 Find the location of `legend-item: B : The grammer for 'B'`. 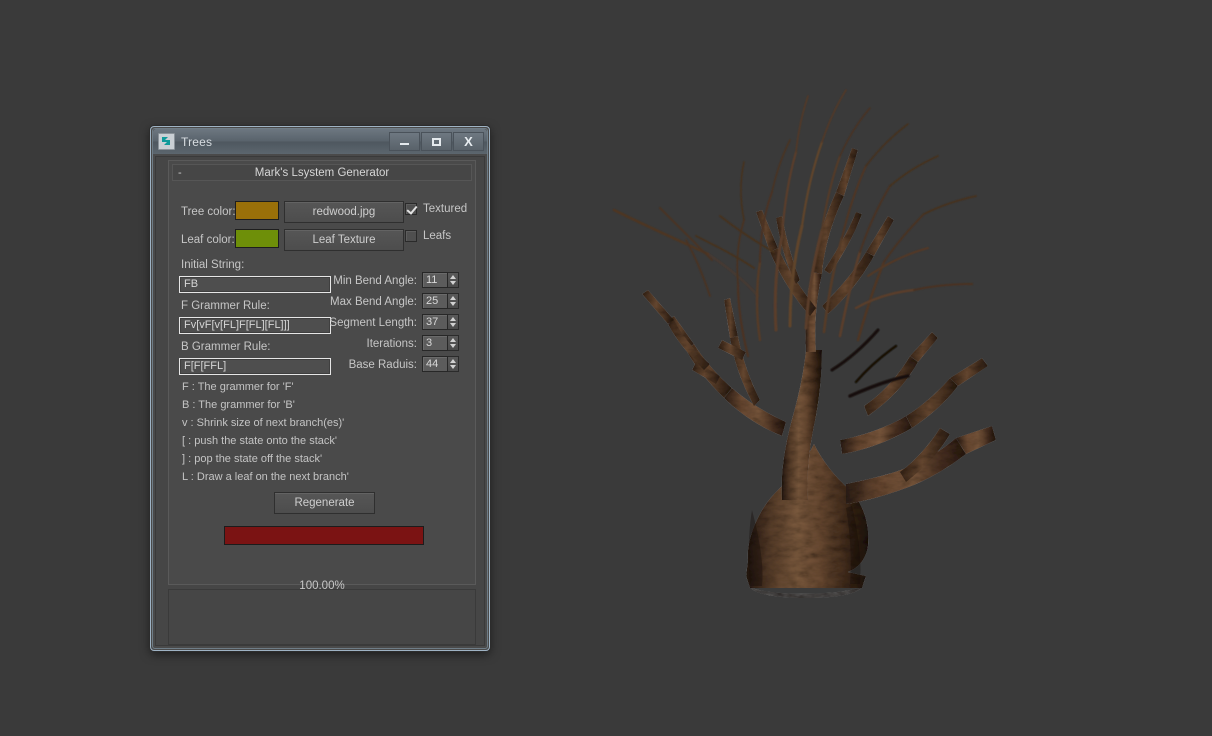

legend-item: B : The grammer for 'B' is located at coordinates (238, 405).